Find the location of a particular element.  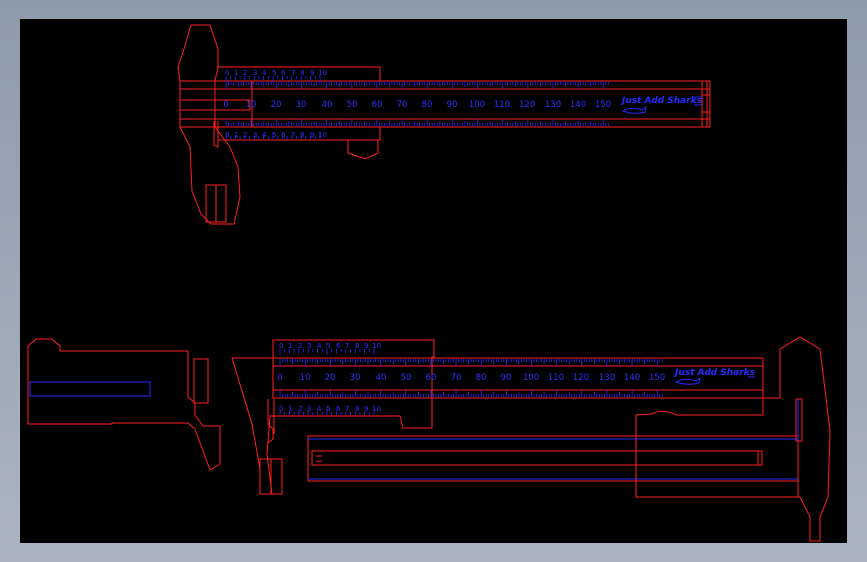

bottom-vernier-labels-lower: 0 1 2 3 4 5 6 7 8 9 10 is located at coordinates (330, 409).